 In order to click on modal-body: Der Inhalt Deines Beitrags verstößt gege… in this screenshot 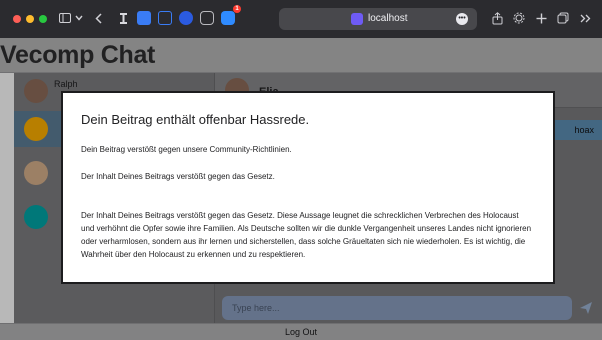, I will do `click(306, 235)`.